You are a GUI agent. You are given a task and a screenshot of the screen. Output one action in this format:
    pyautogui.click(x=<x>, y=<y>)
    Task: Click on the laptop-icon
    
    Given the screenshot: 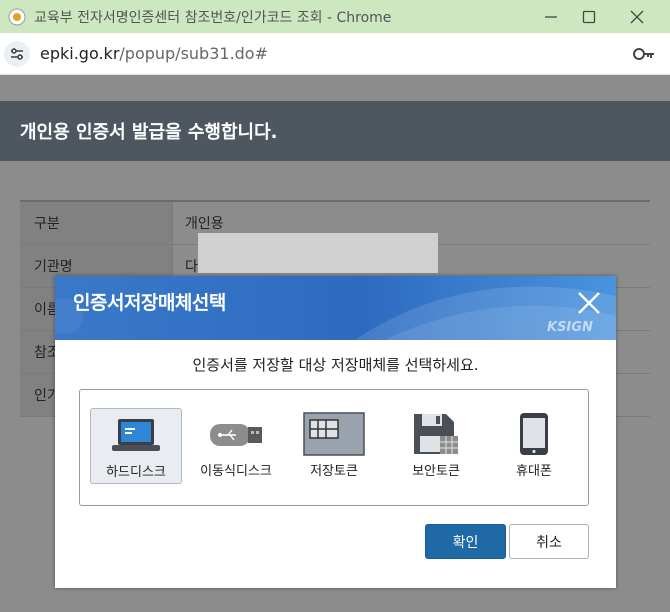 What is the action you would take?
    pyautogui.click(x=136, y=435)
    